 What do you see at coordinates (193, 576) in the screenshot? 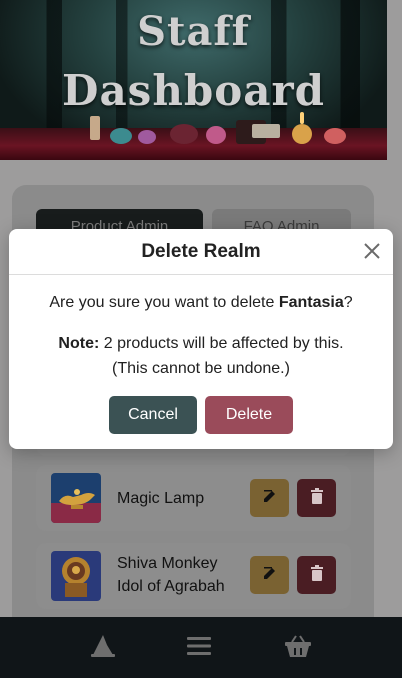
I see `product-card: Shiva Monkey Idol of Agrabah` at bounding box center [193, 576].